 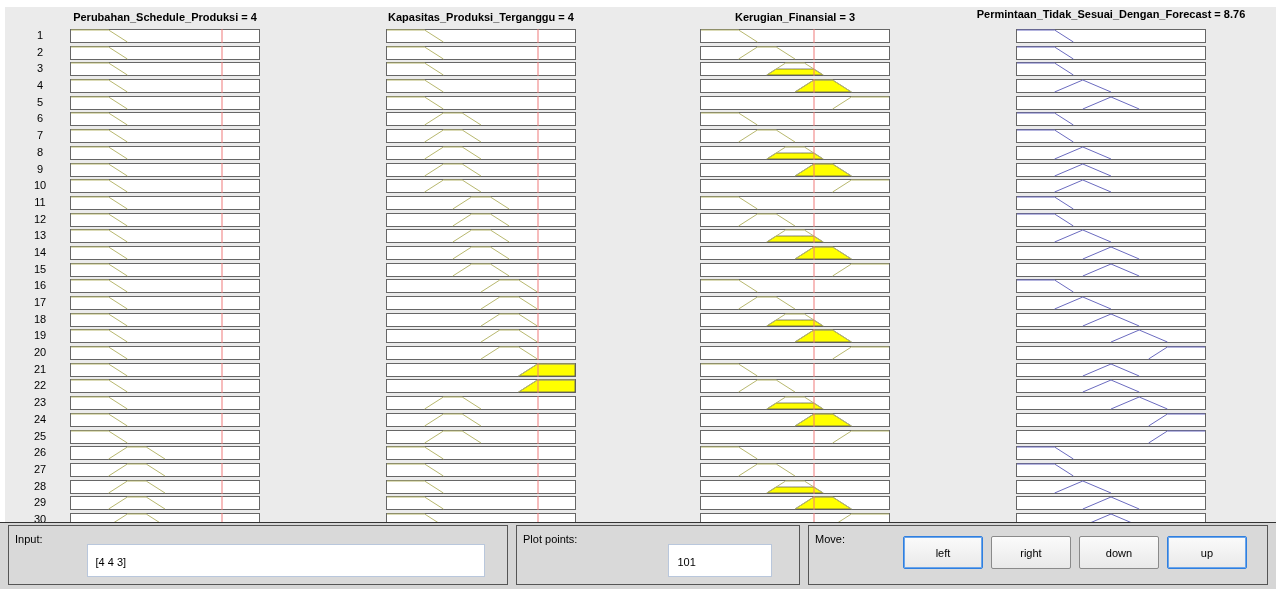 What do you see at coordinates (40, 452) in the screenshot?
I see `rule-number: 26` at bounding box center [40, 452].